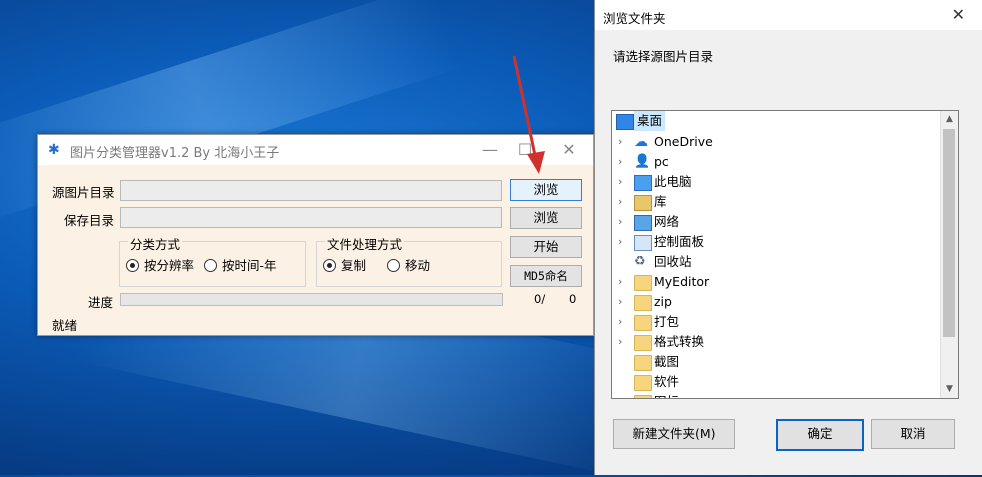 This screenshot has width=982, height=477. Describe the element at coordinates (913, 434) in the screenshot. I see `cancel-button: 取消` at that location.